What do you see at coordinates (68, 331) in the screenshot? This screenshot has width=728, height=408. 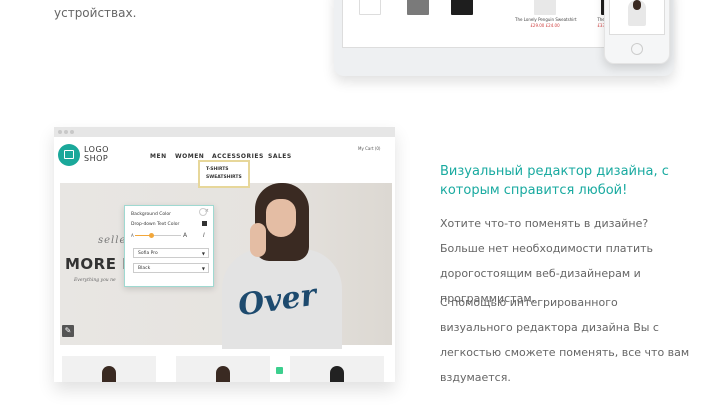 I see `edit-pencil-icon: ✎` at bounding box center [68, 331].